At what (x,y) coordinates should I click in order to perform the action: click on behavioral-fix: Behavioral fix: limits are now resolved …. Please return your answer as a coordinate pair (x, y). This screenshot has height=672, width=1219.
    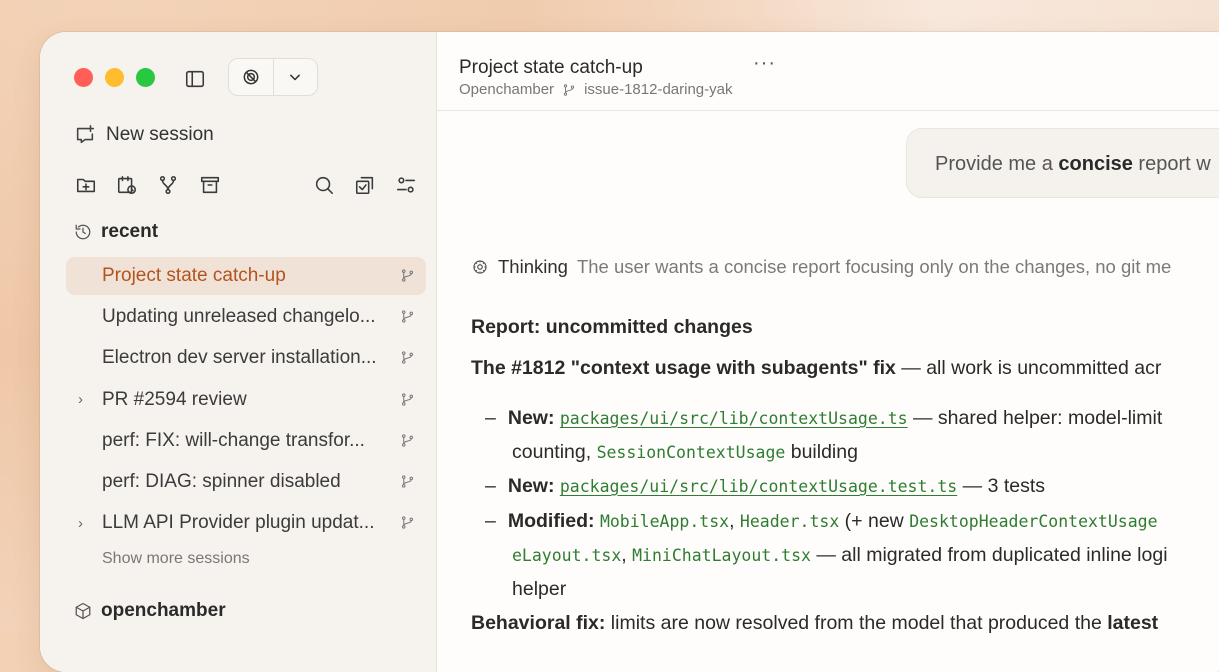
    Looking at the image, I should click on (814, 623).